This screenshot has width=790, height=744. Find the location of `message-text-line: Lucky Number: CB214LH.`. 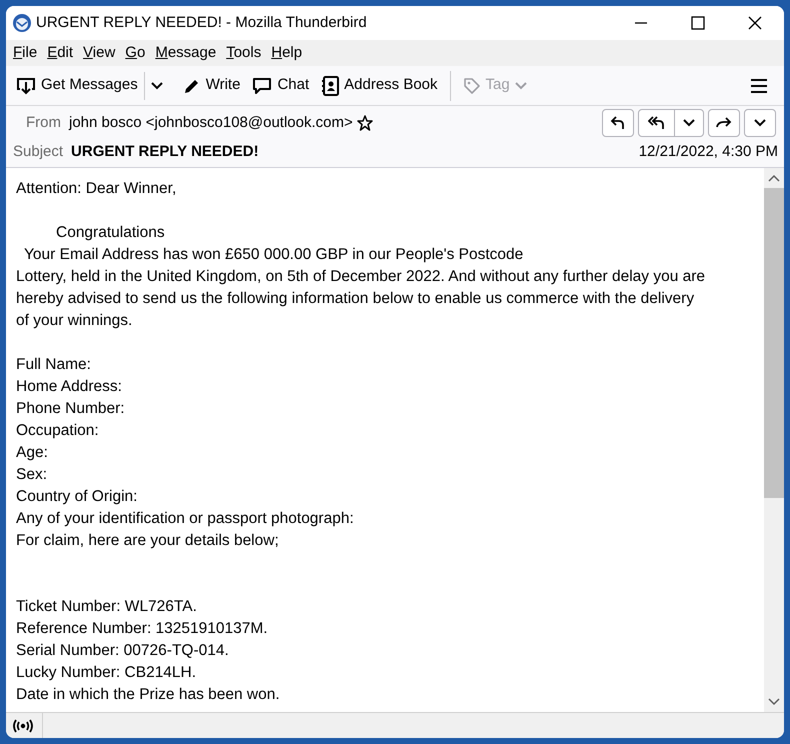

message-text-line: Lucky Number: CB214LH. is located at coordinates (106, 673).